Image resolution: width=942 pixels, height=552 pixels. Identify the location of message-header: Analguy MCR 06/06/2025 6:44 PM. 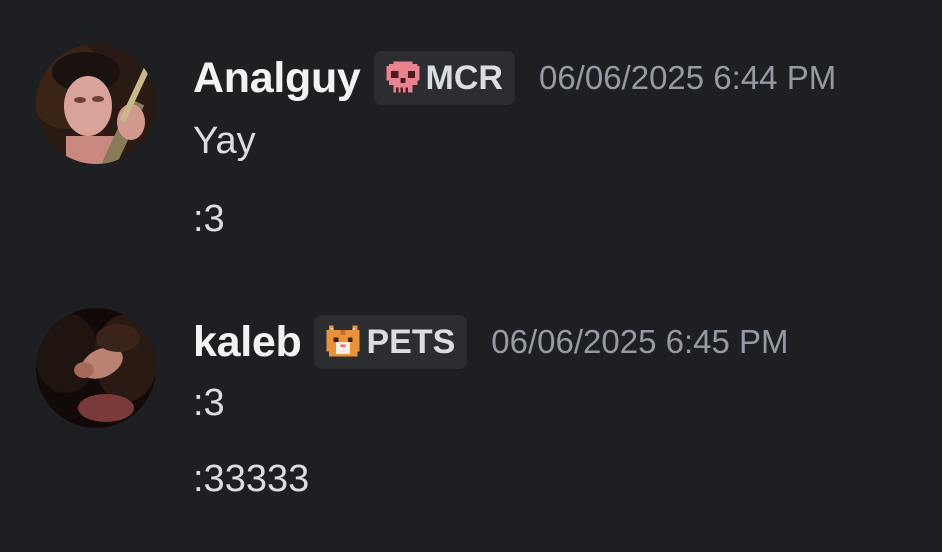
(514, 78).